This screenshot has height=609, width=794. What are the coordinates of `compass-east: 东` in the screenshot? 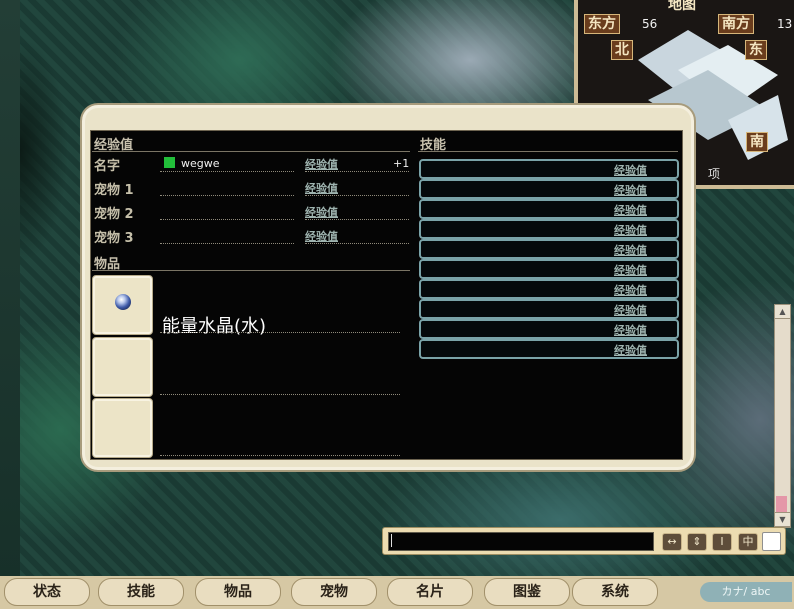 It's located at (756, 50).